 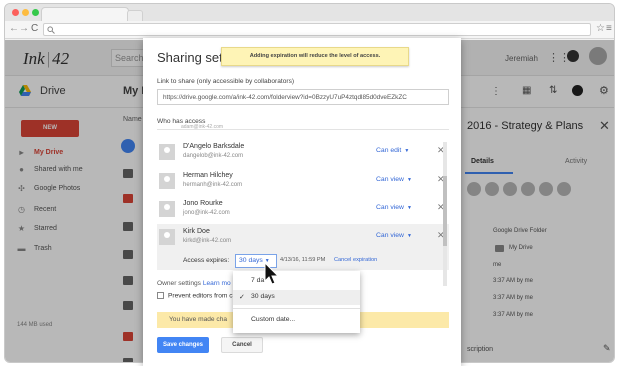 What do you see at coordinates (309, 12) in the screenshot?
I see `browser-tabbar` at bounding box center [309, 12].